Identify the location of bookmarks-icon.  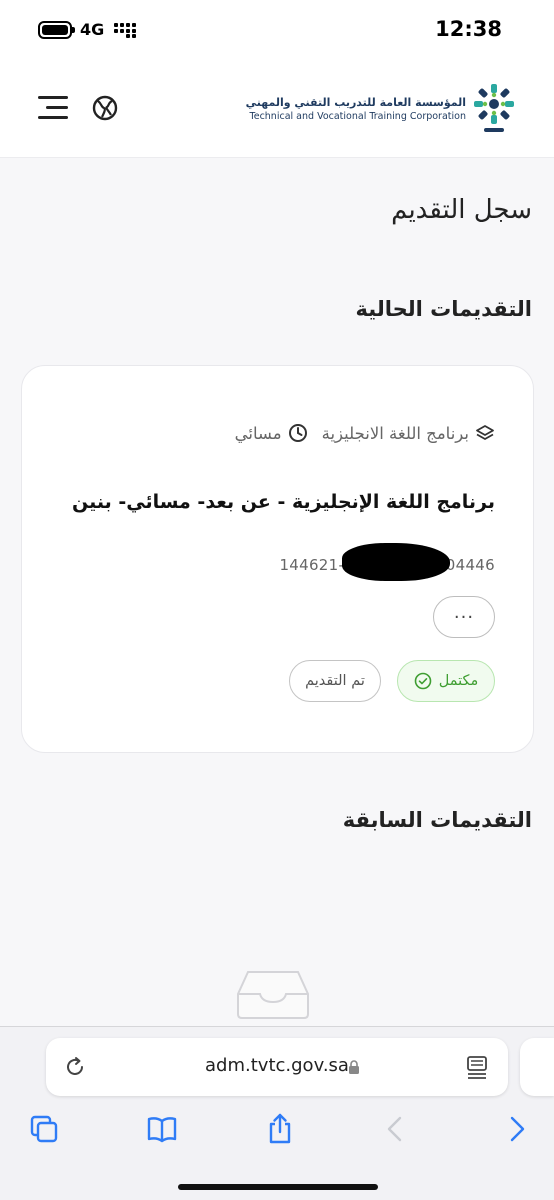
(162, 1129).